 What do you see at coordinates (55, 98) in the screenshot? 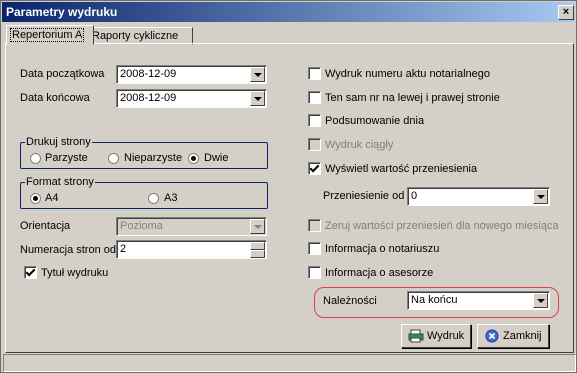
I see `date-to-label: Data końcowa` at bounding box center [55, 98].